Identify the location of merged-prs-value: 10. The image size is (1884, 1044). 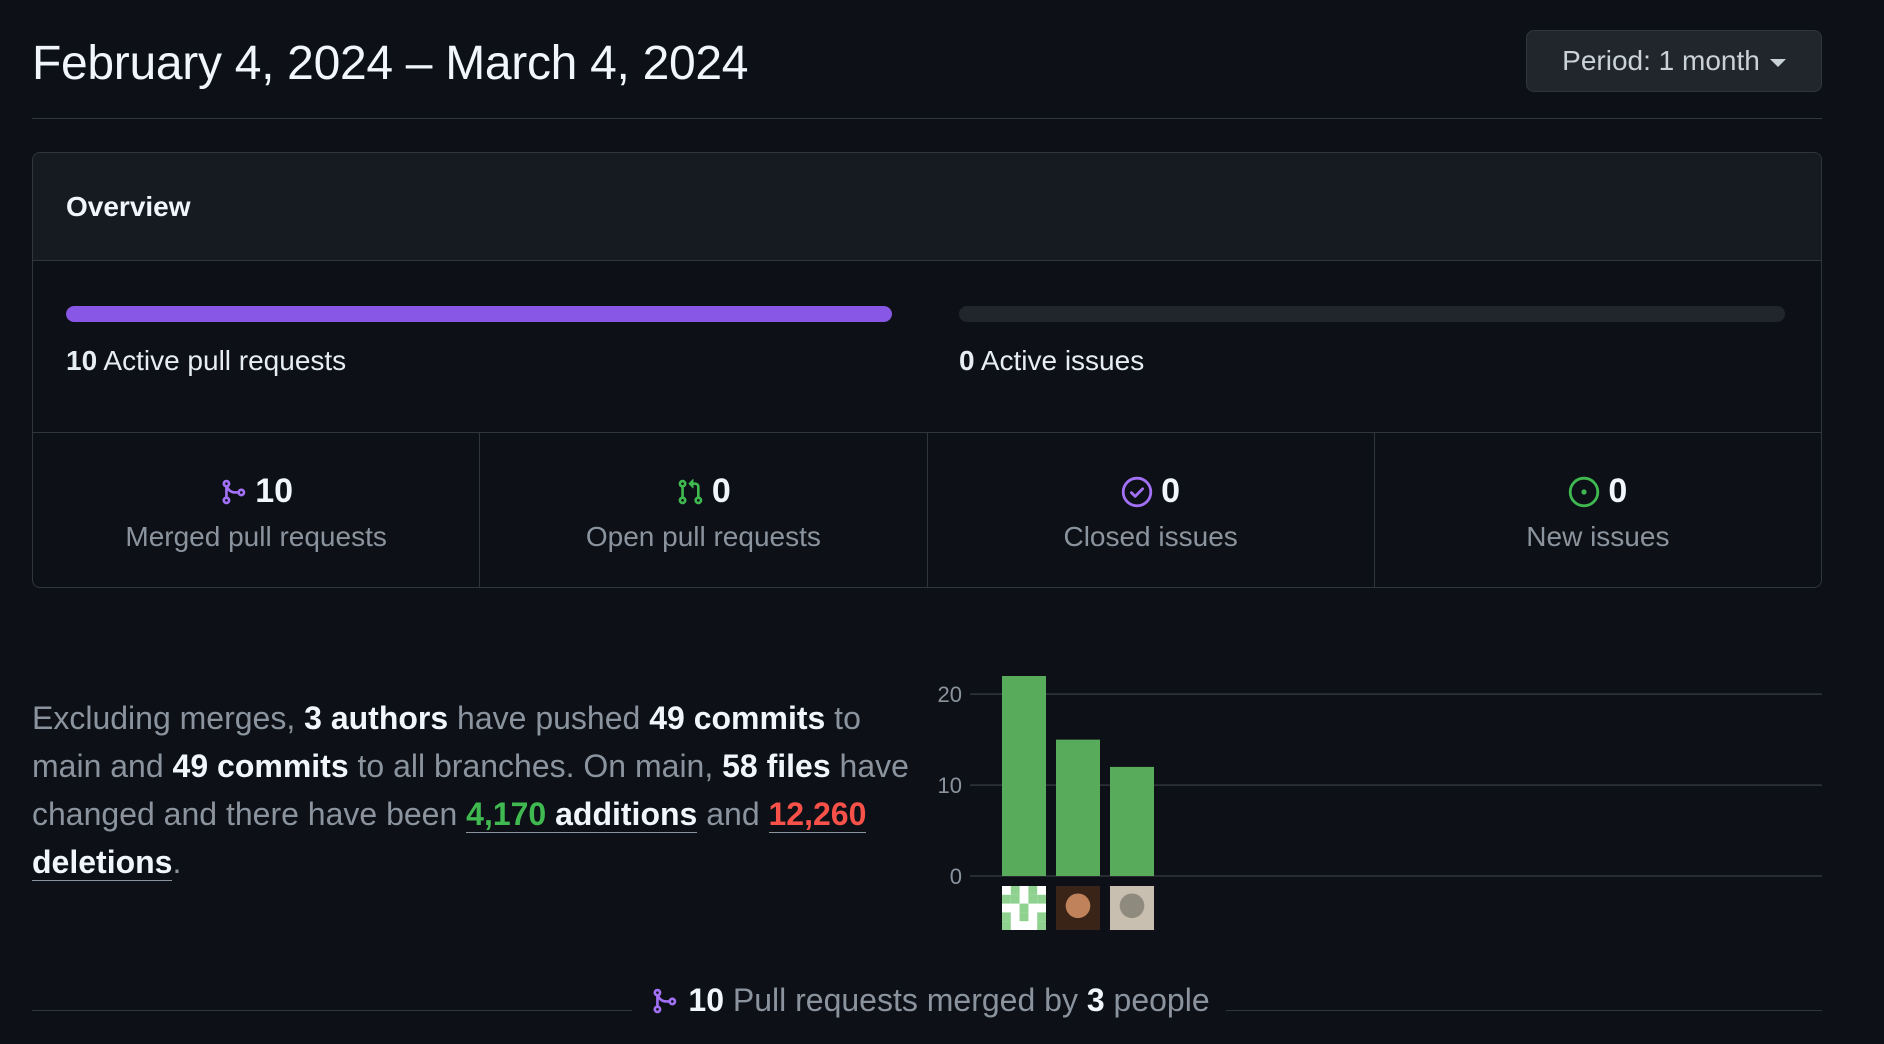
(274, 491).